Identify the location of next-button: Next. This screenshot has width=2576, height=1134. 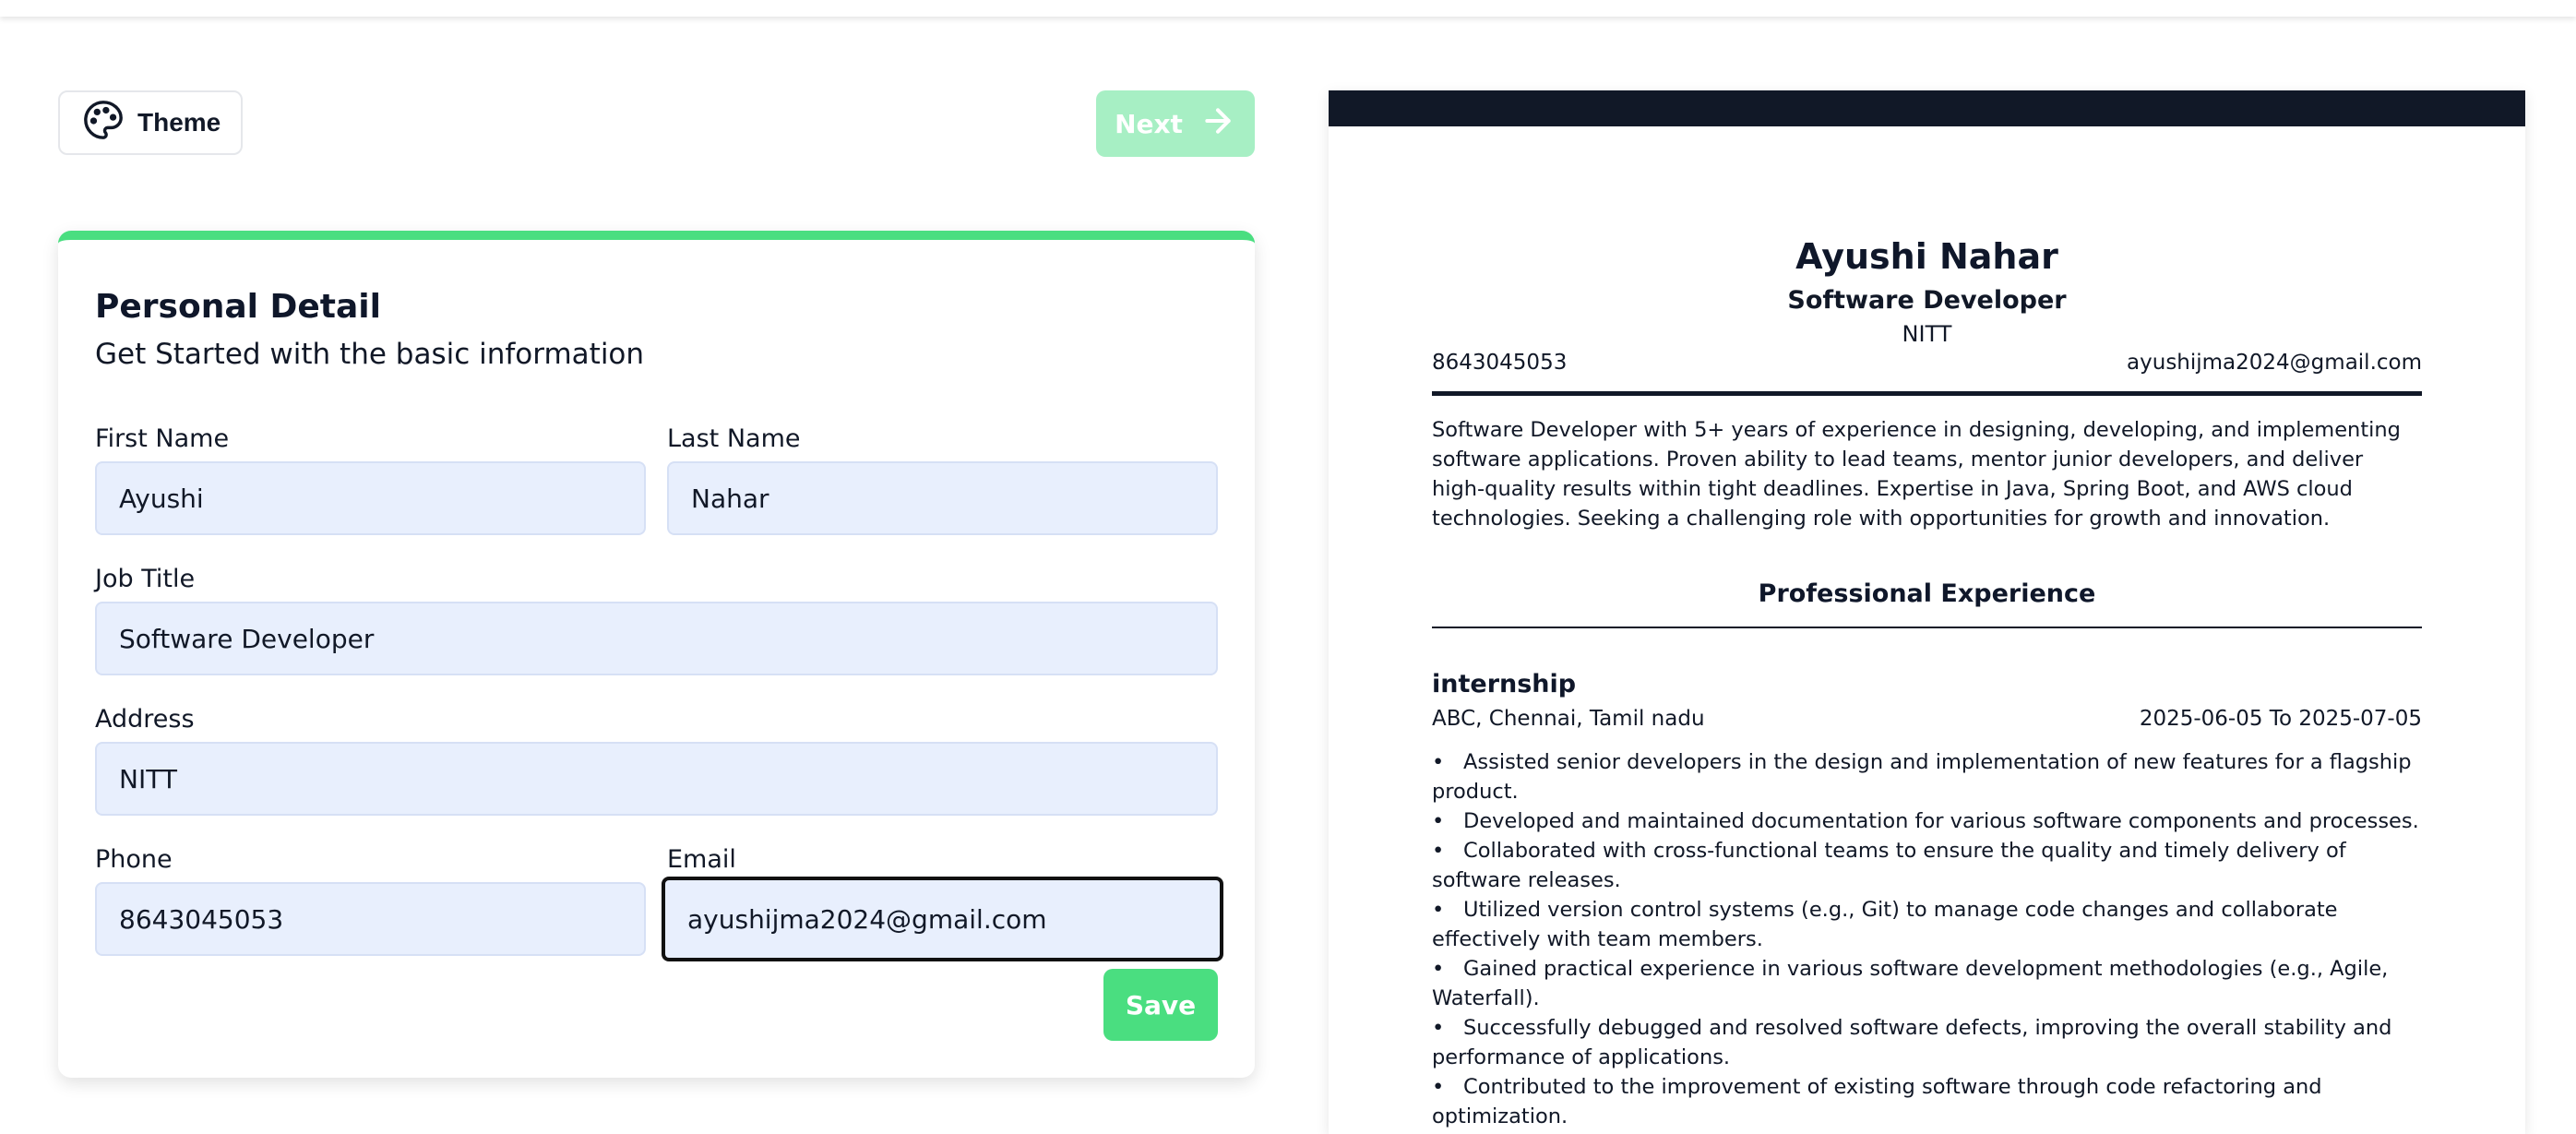
(1175, 123).